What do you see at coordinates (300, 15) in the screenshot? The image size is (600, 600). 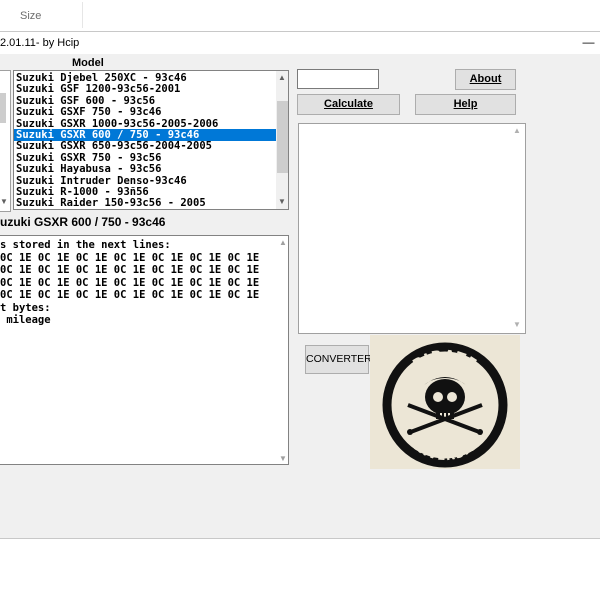 I see `explorer-header-strip: Size` at bounding box center [300, 15].